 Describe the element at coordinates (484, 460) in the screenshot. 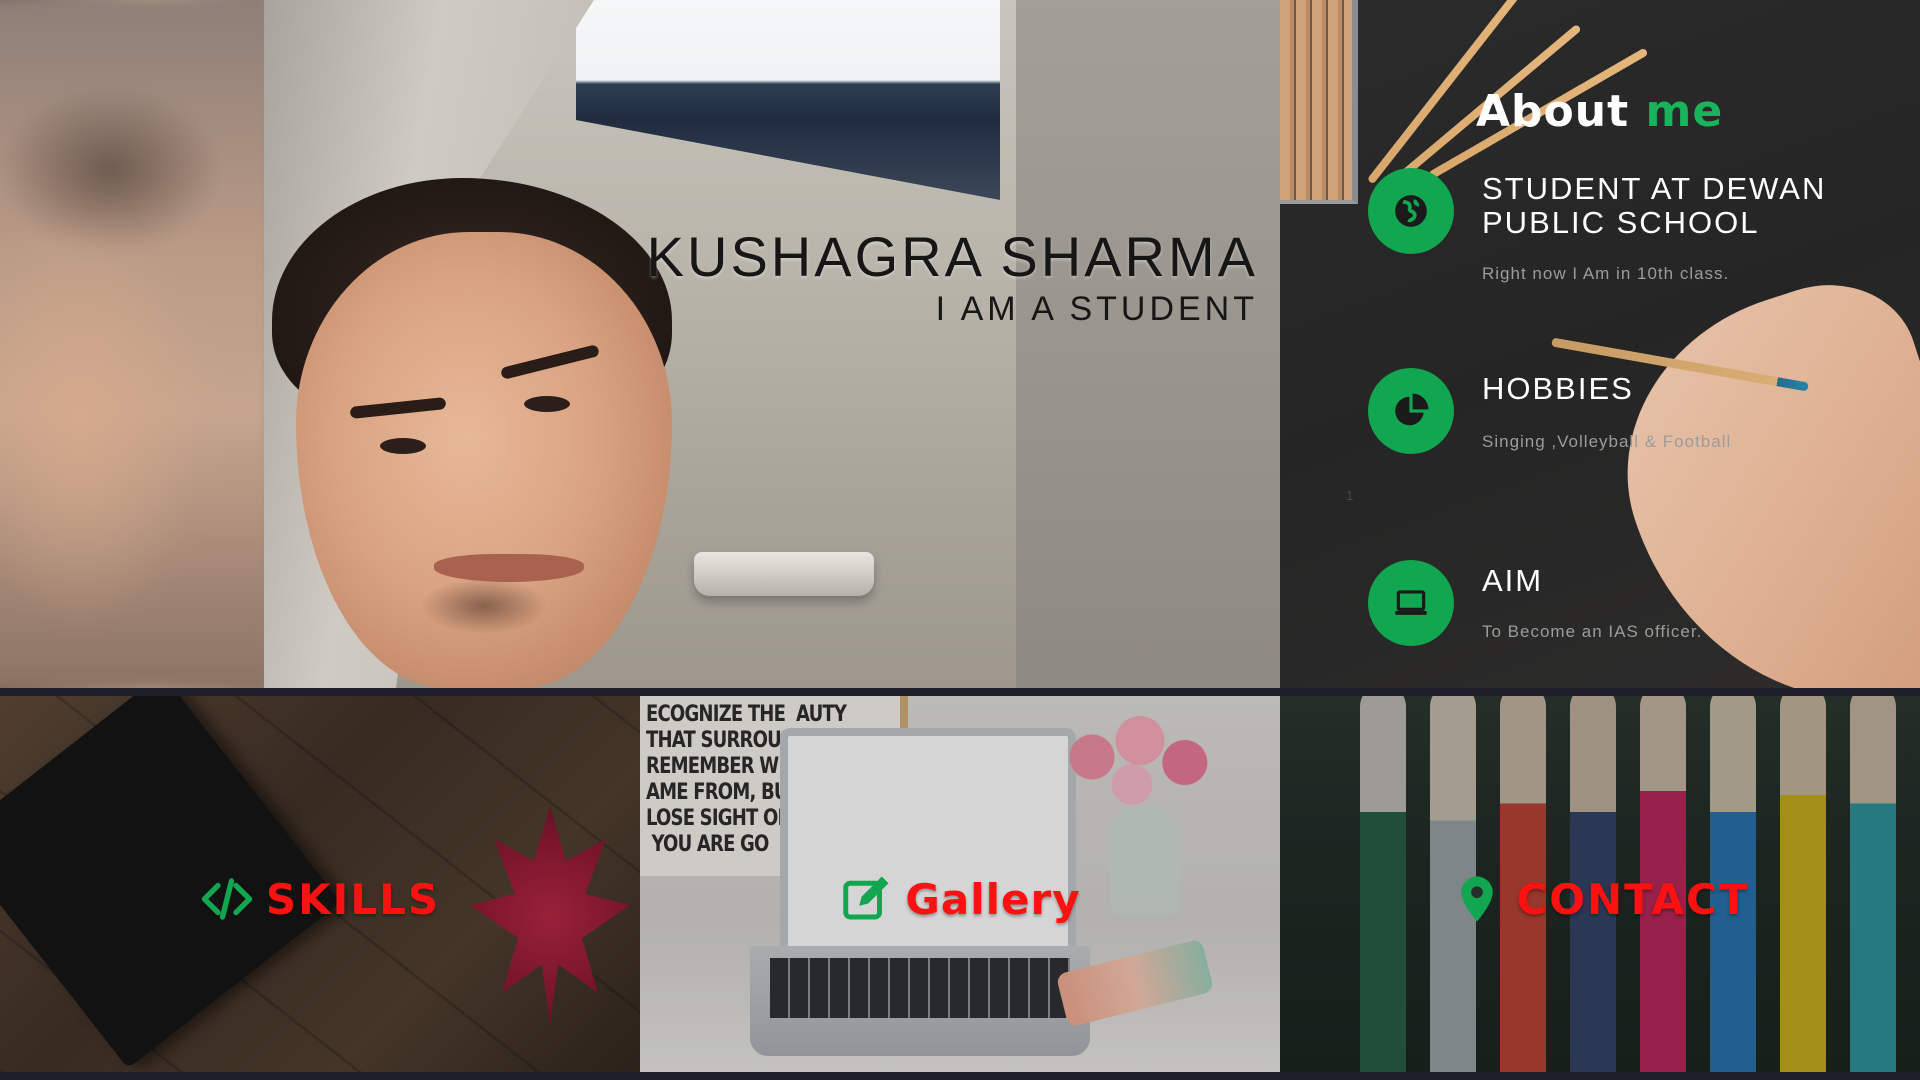

I see `person-face` at that location.